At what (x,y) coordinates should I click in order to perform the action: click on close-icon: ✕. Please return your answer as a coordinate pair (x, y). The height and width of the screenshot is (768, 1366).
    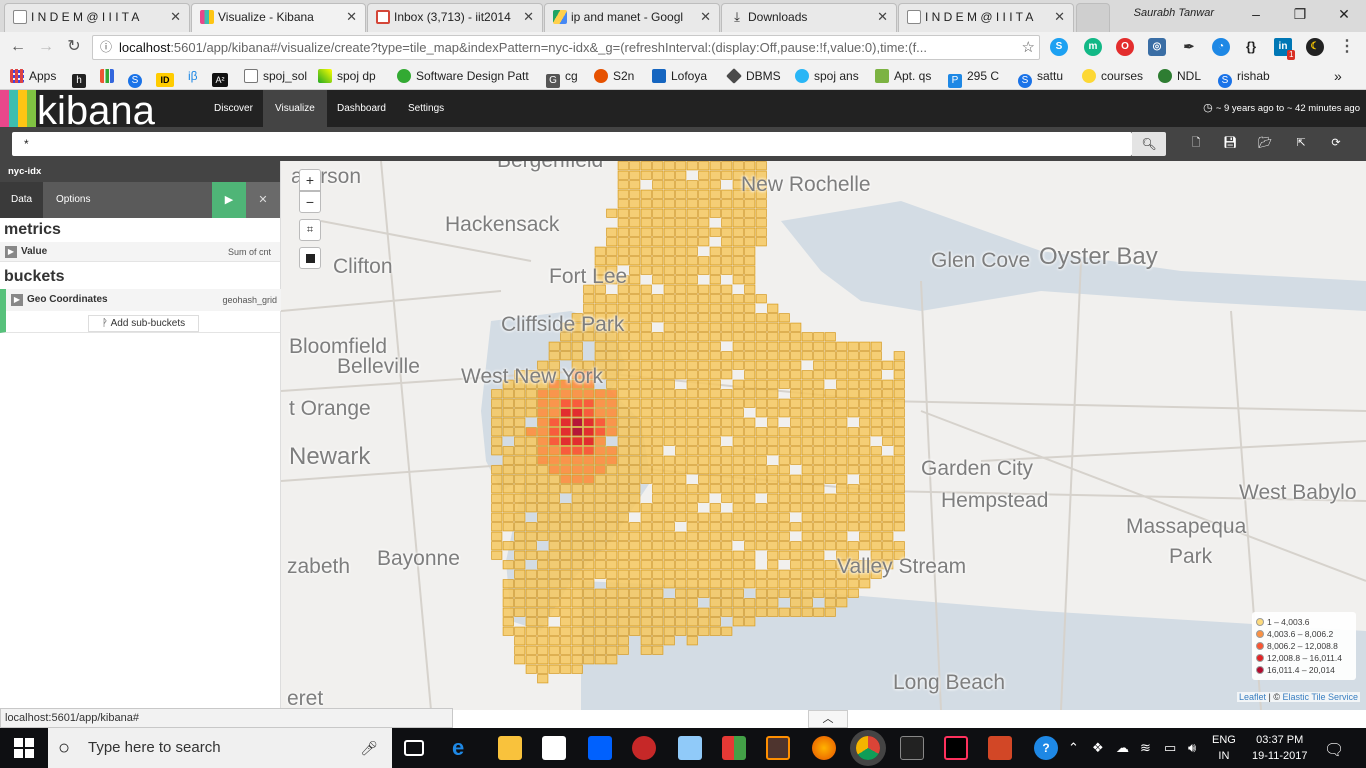
    Looking at the image, I should click on (175, 17).